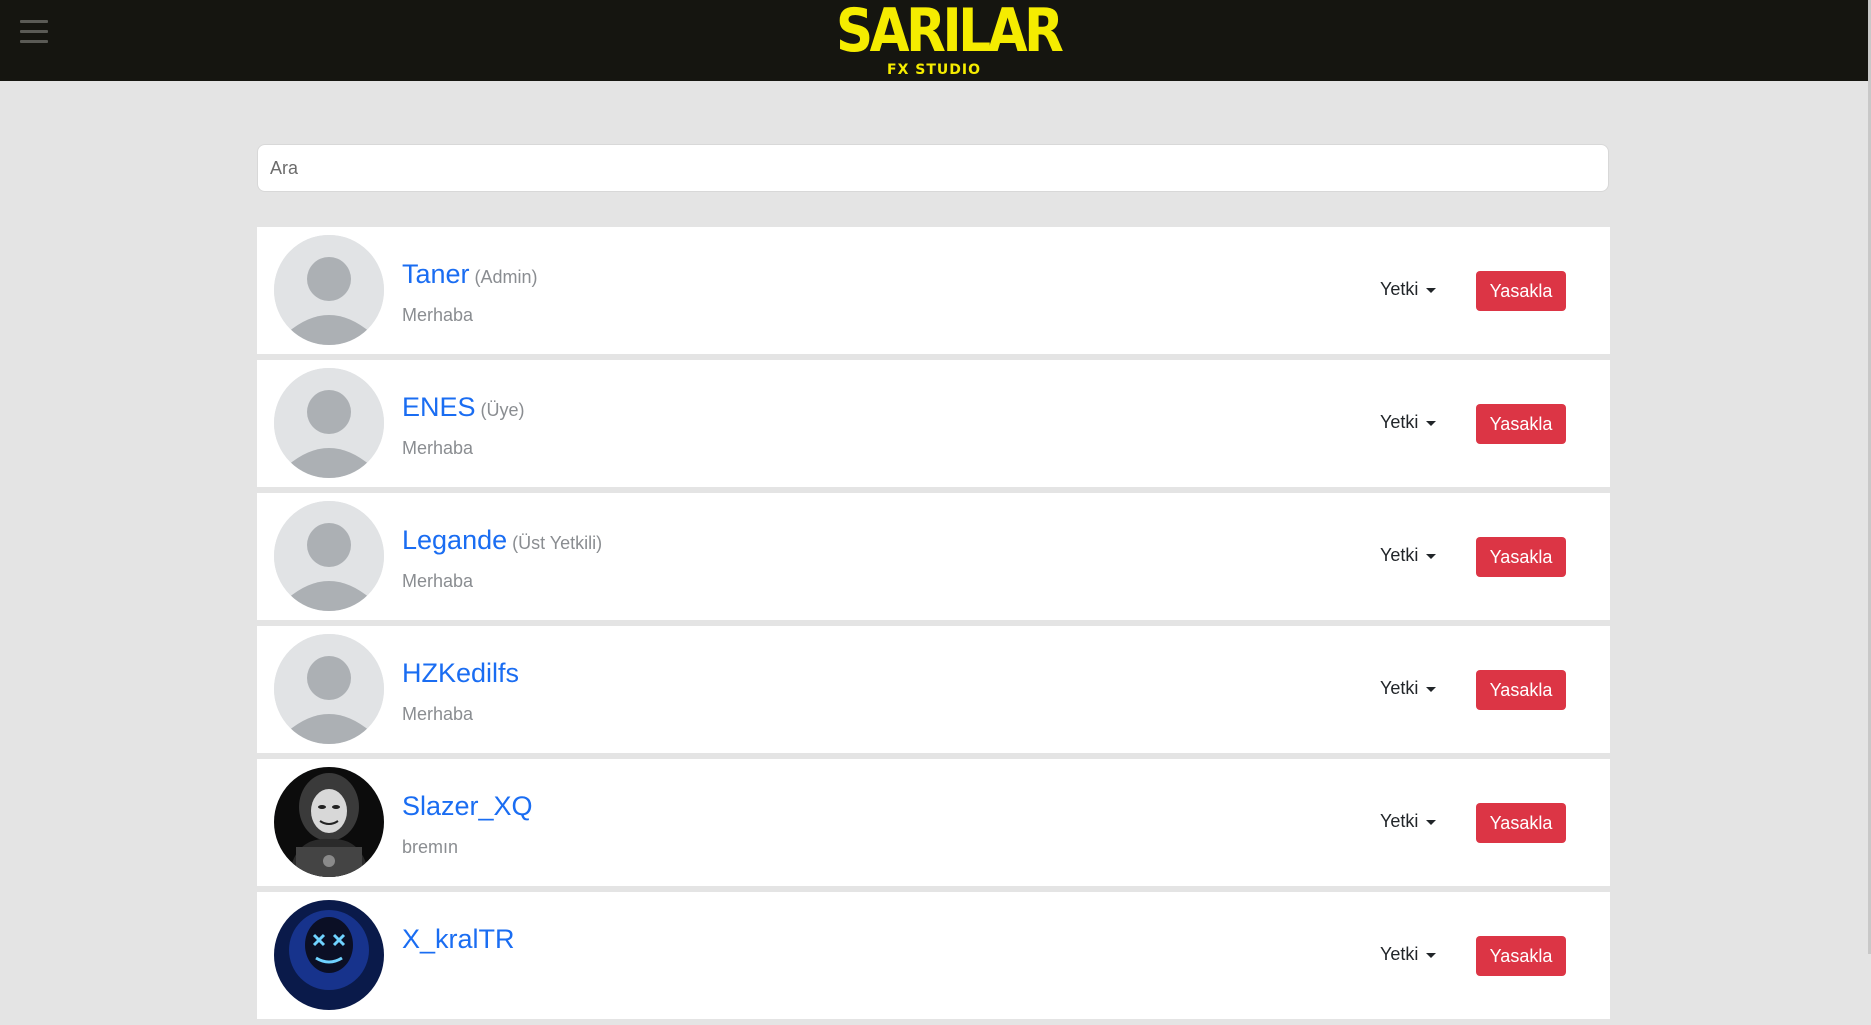  I want to click on user-role: (Üst Yetkili), so click(557, 543).